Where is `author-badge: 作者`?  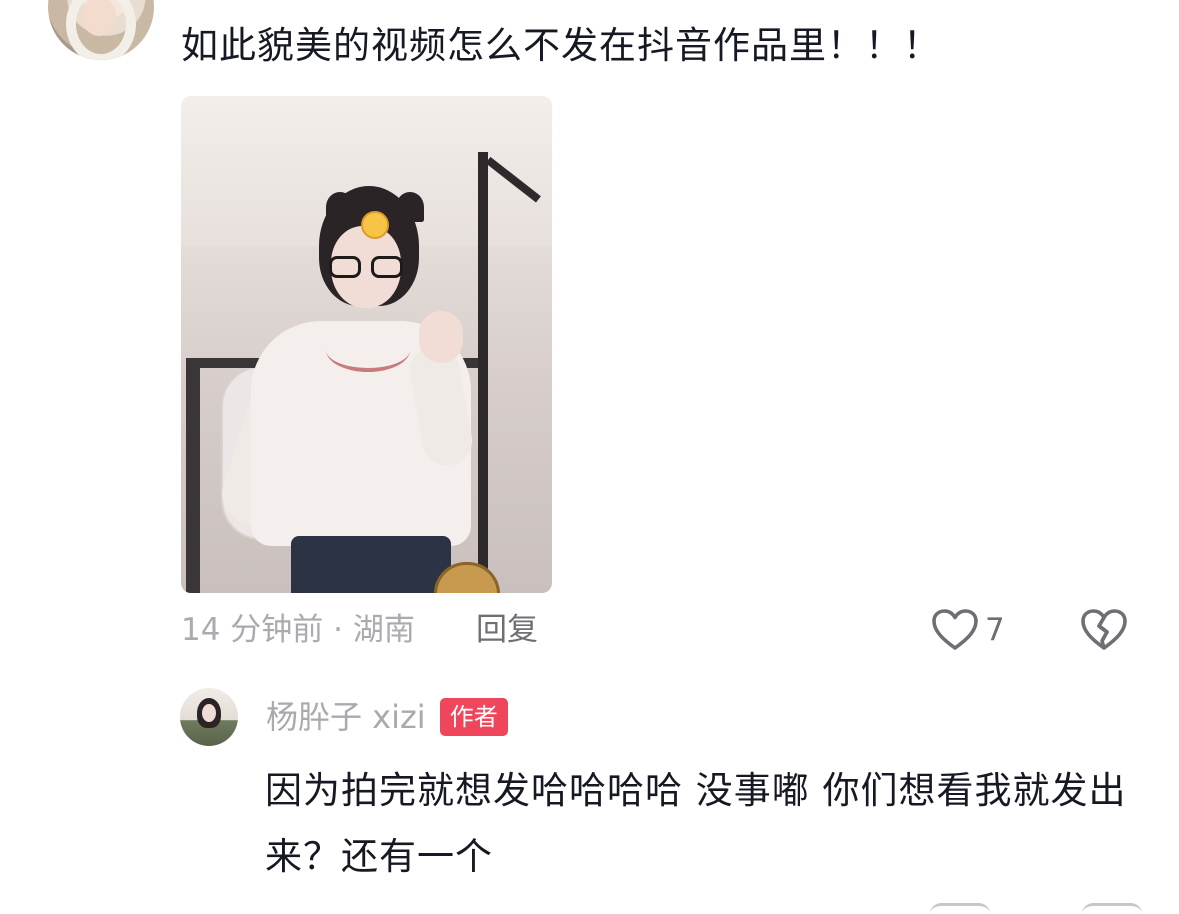 author-badge: 作者 is located at coordinates (473, 717).